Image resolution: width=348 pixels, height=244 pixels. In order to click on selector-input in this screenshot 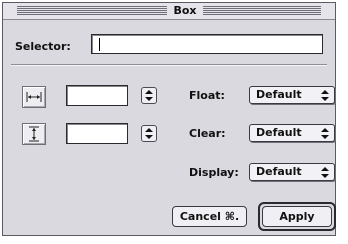, I will do `click(207, 44)`.